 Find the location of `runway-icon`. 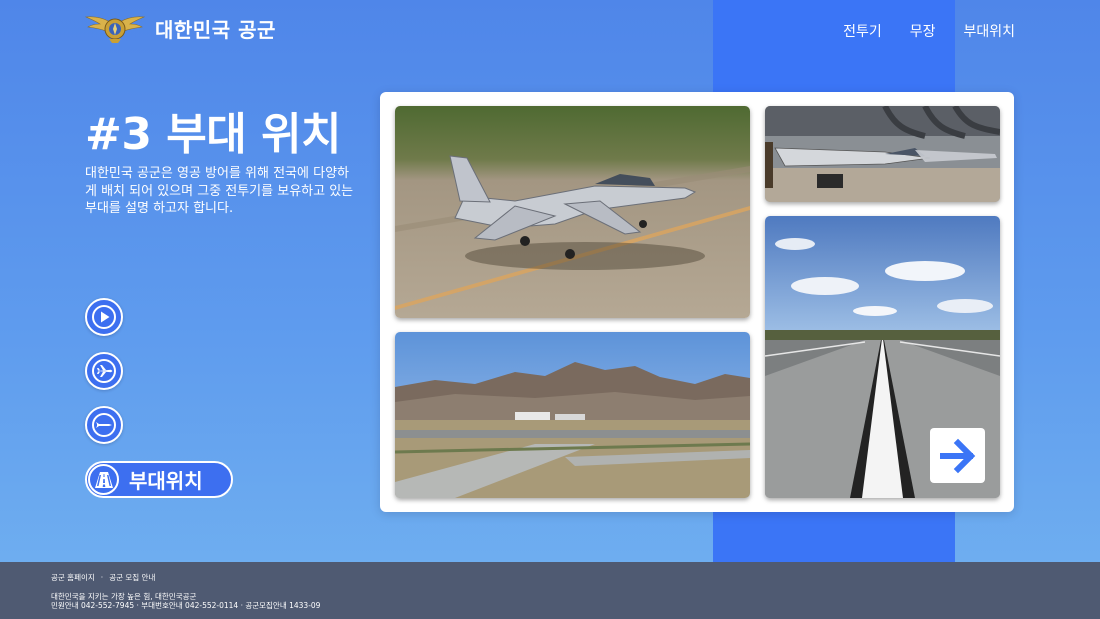

runway-icon is located at coordinates (103, 479).